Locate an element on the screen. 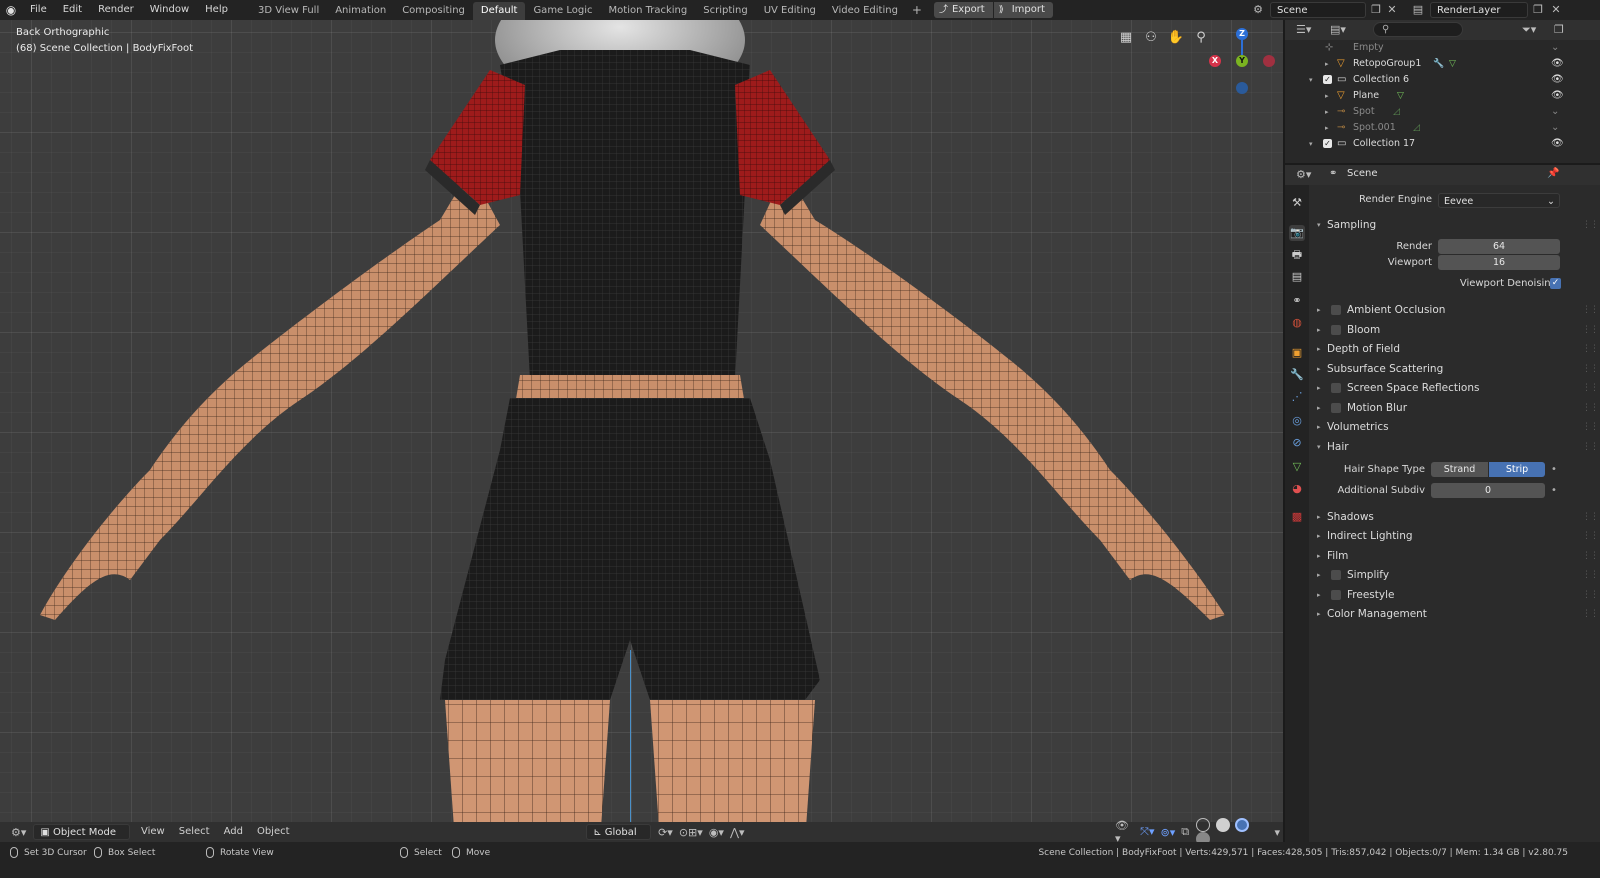  hair-shape-strip-button: Strip is located at coordinates (1517, 469).